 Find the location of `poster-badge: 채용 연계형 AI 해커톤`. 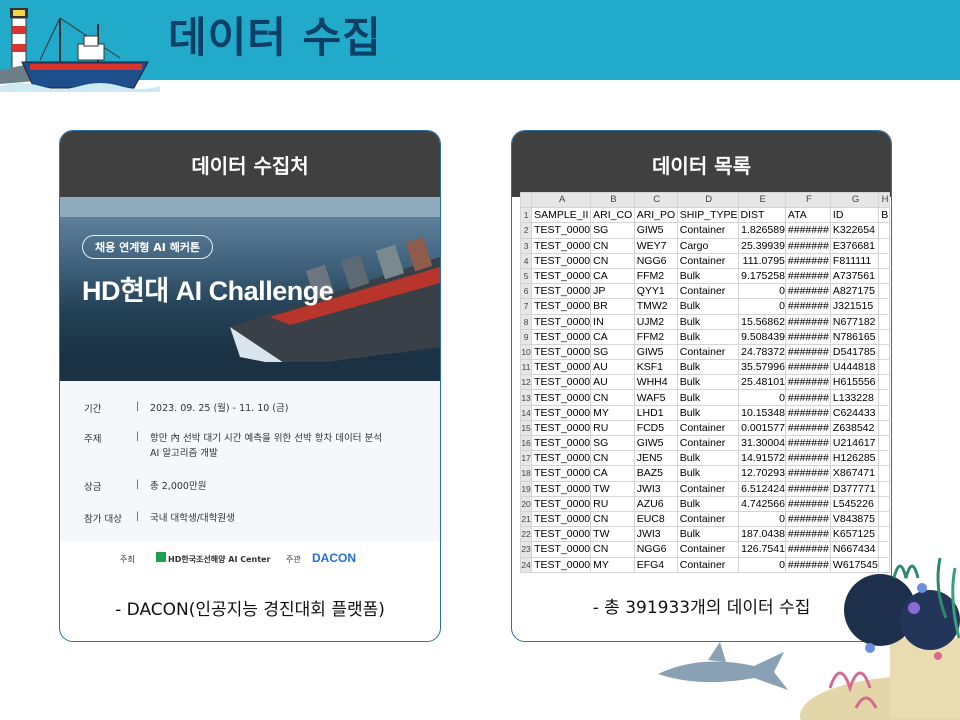

poster-badge: 채용 연계형 AI 해커톤 is located at coordinates (148, 247).